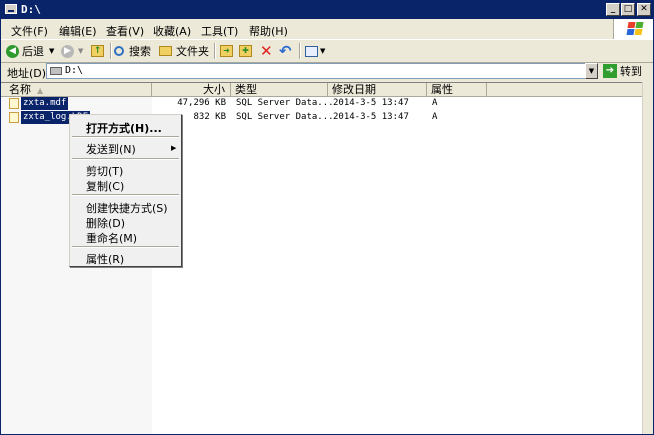 This screenshot has width=654, height=435. What do you see at coordinates (11, 9) in the screenshot?
I see `drive-window-icon` at bounding box center [11, 9].